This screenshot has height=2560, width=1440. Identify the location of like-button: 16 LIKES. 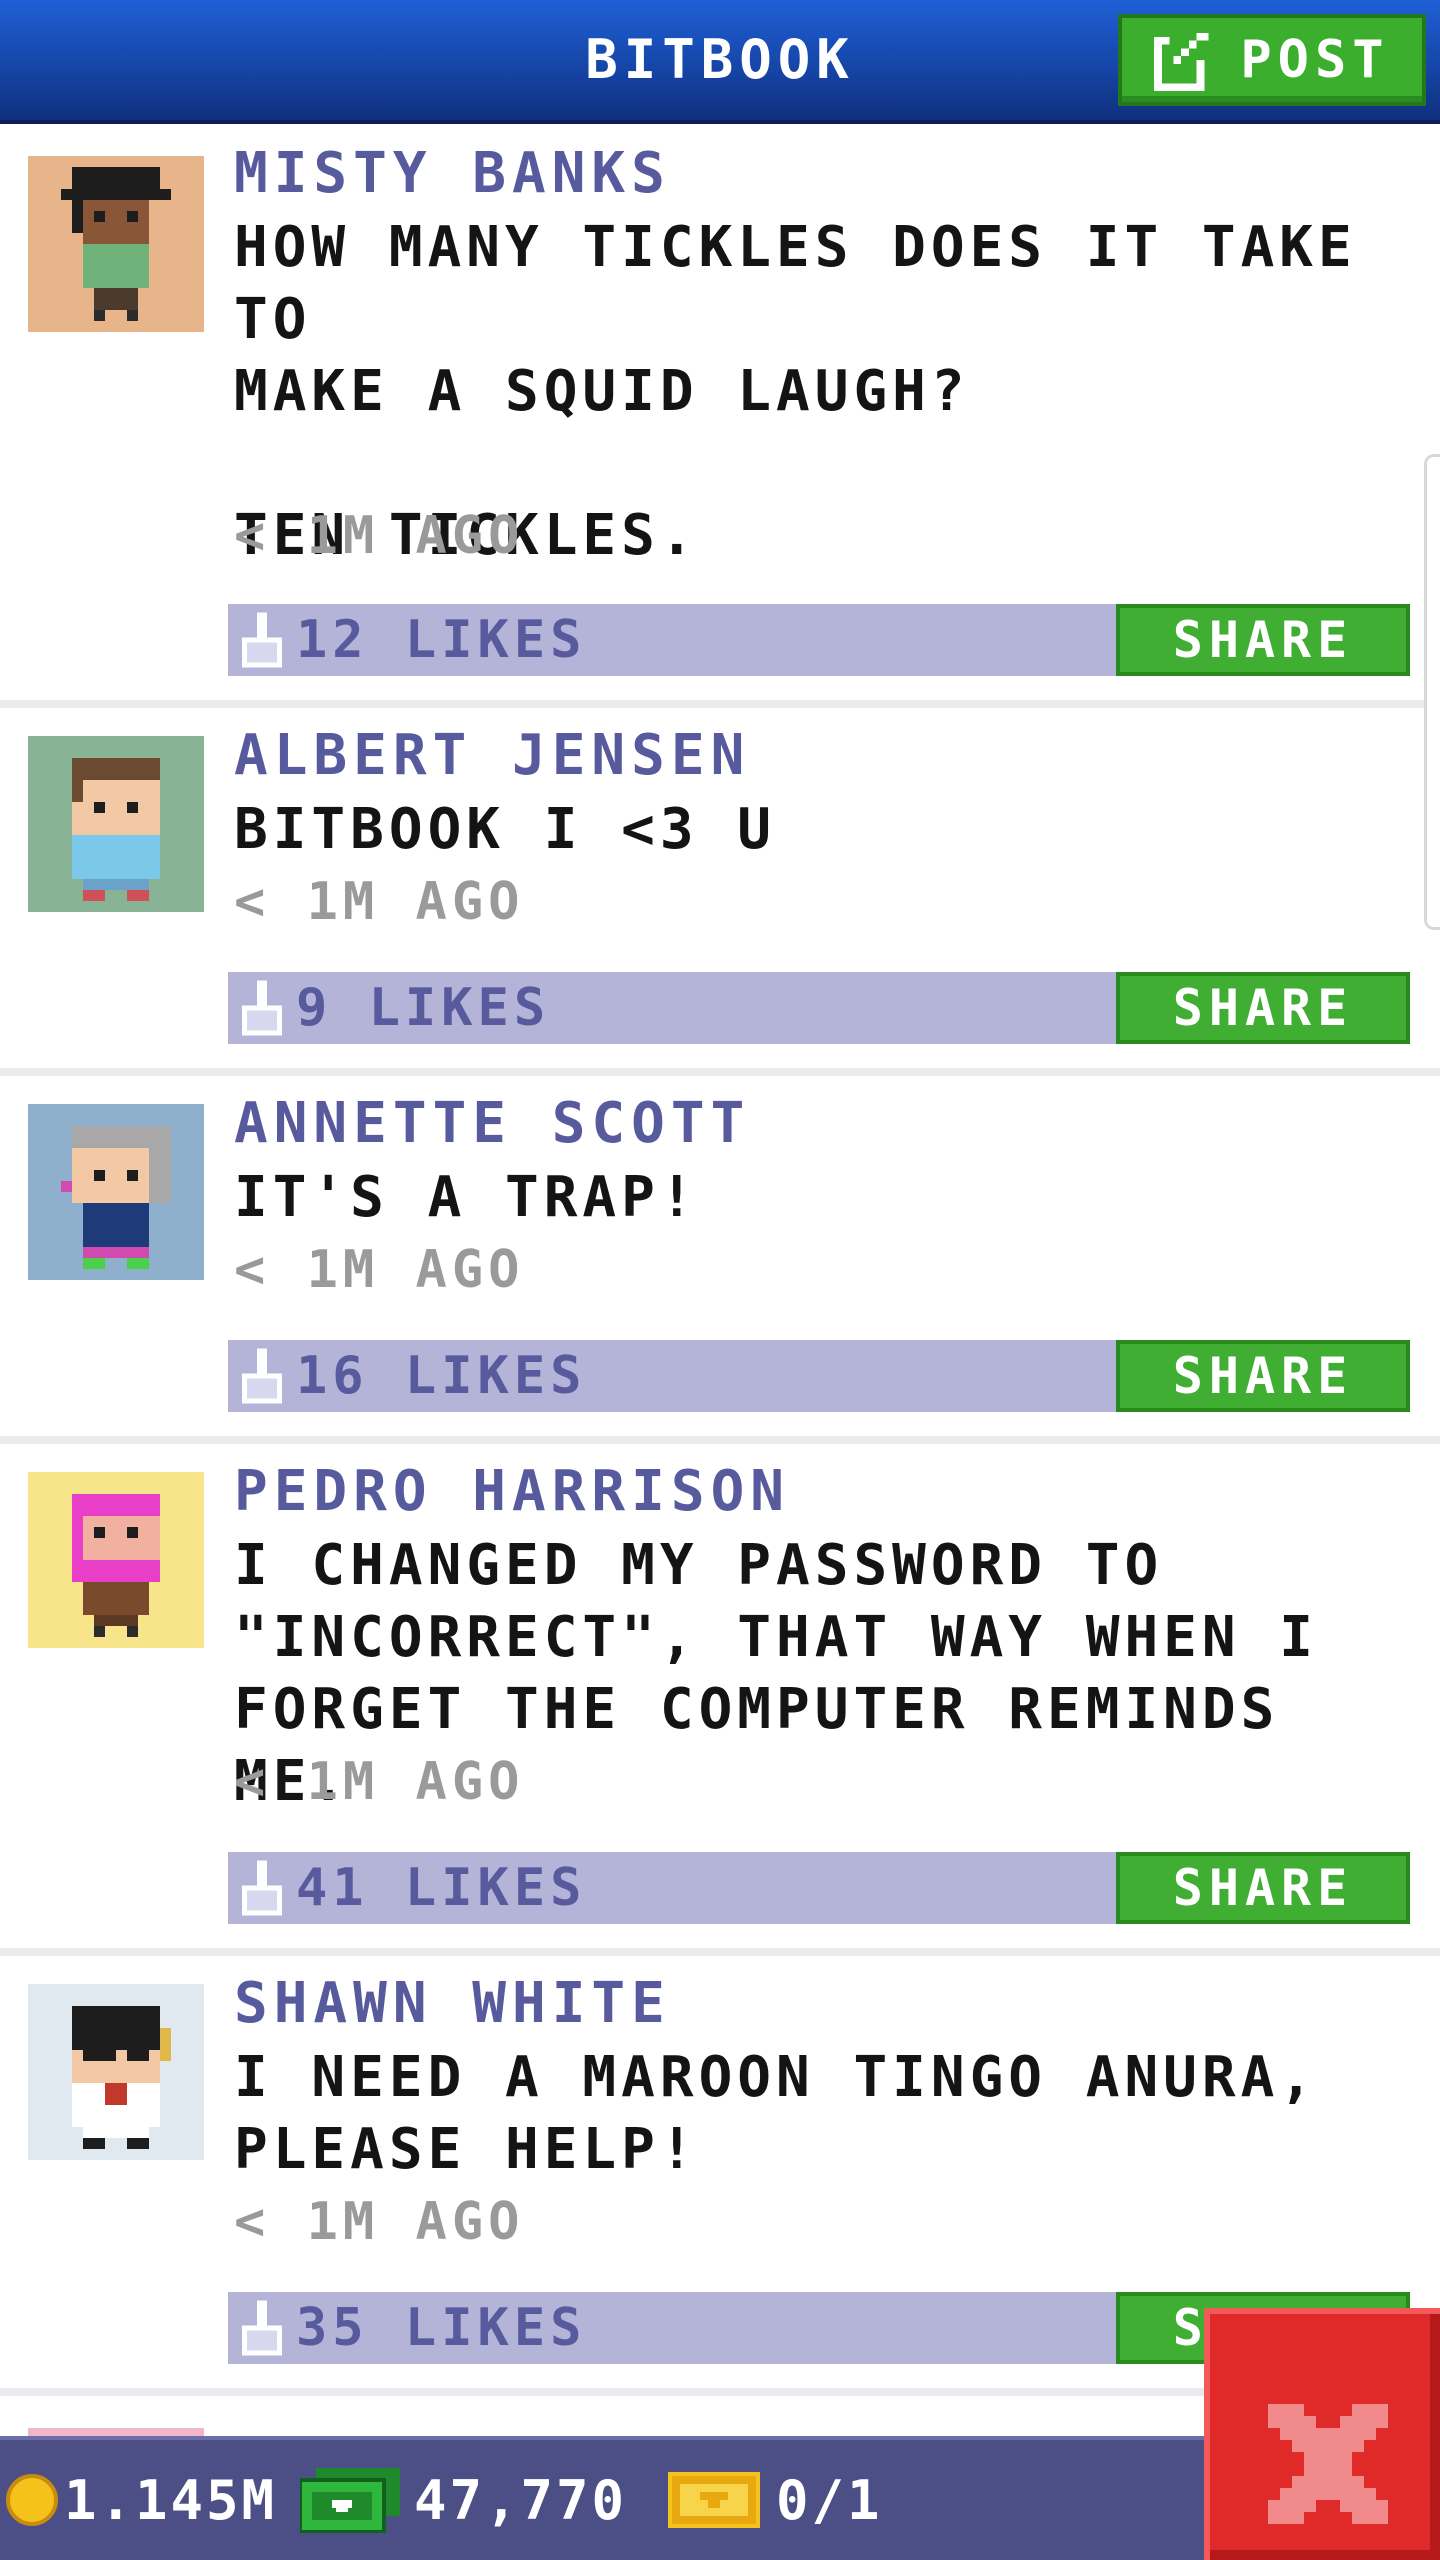
(528, 1376).